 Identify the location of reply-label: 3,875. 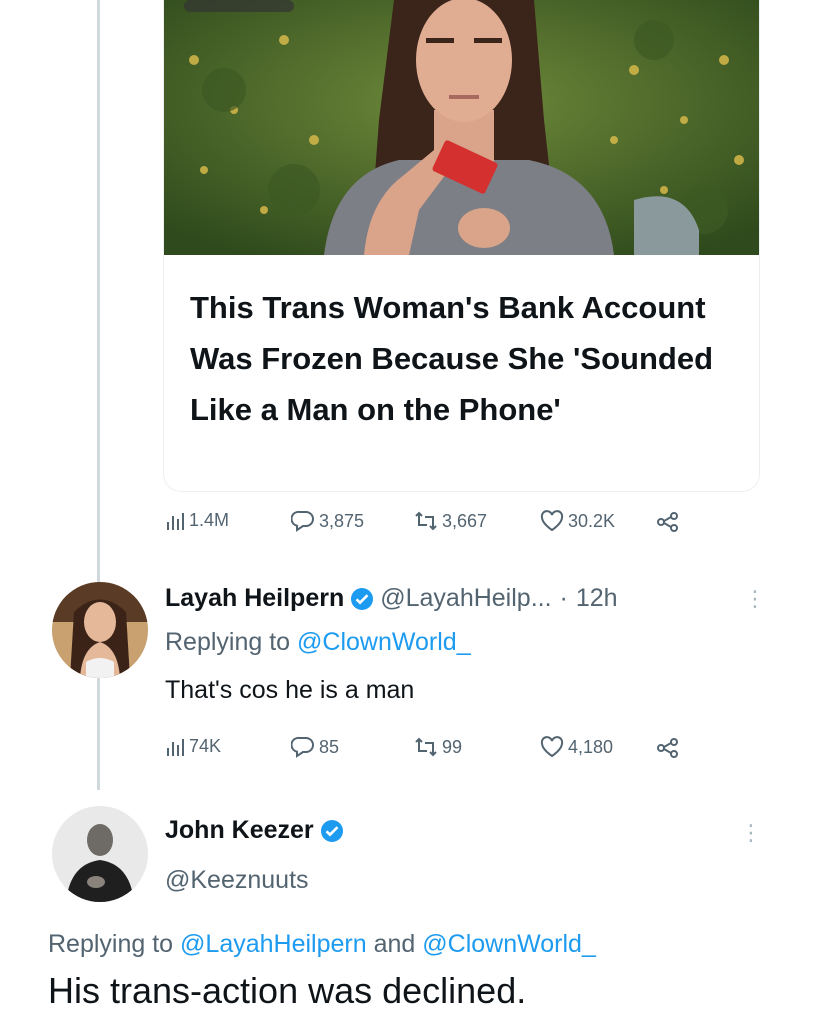
(342, 520).